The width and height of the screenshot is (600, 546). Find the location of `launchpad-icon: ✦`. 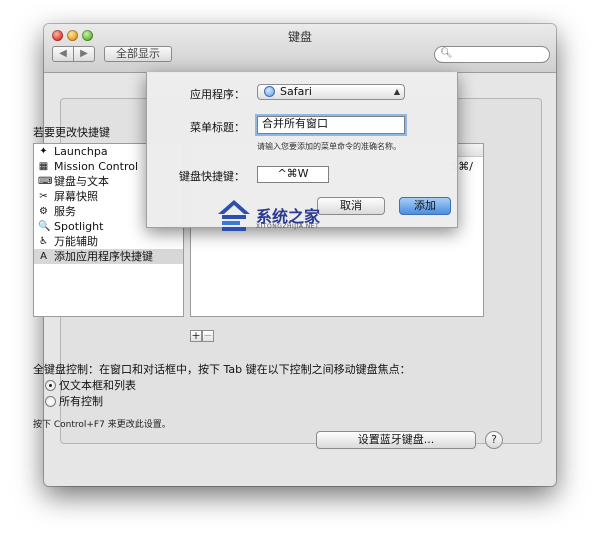

launchpad-icon: ✦ is located at coordinates (43, 151).